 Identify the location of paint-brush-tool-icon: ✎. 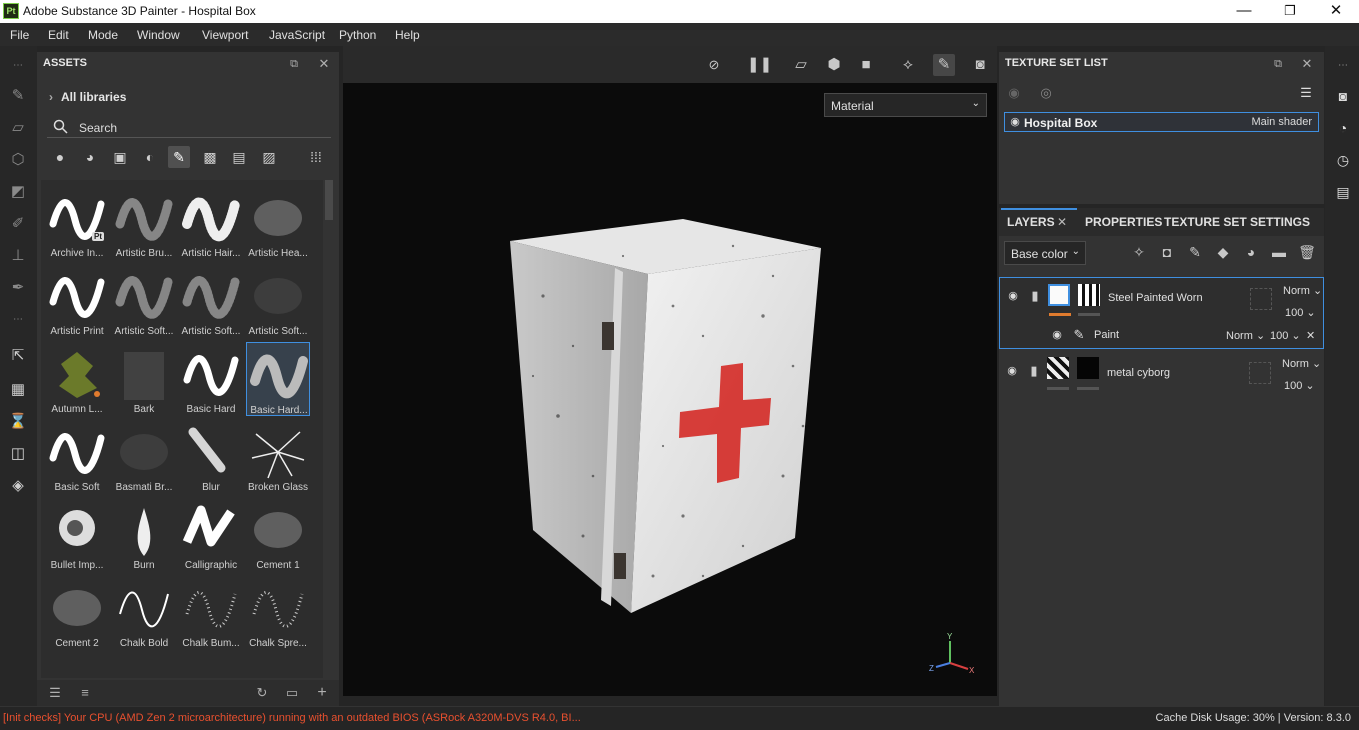
(18, 96).